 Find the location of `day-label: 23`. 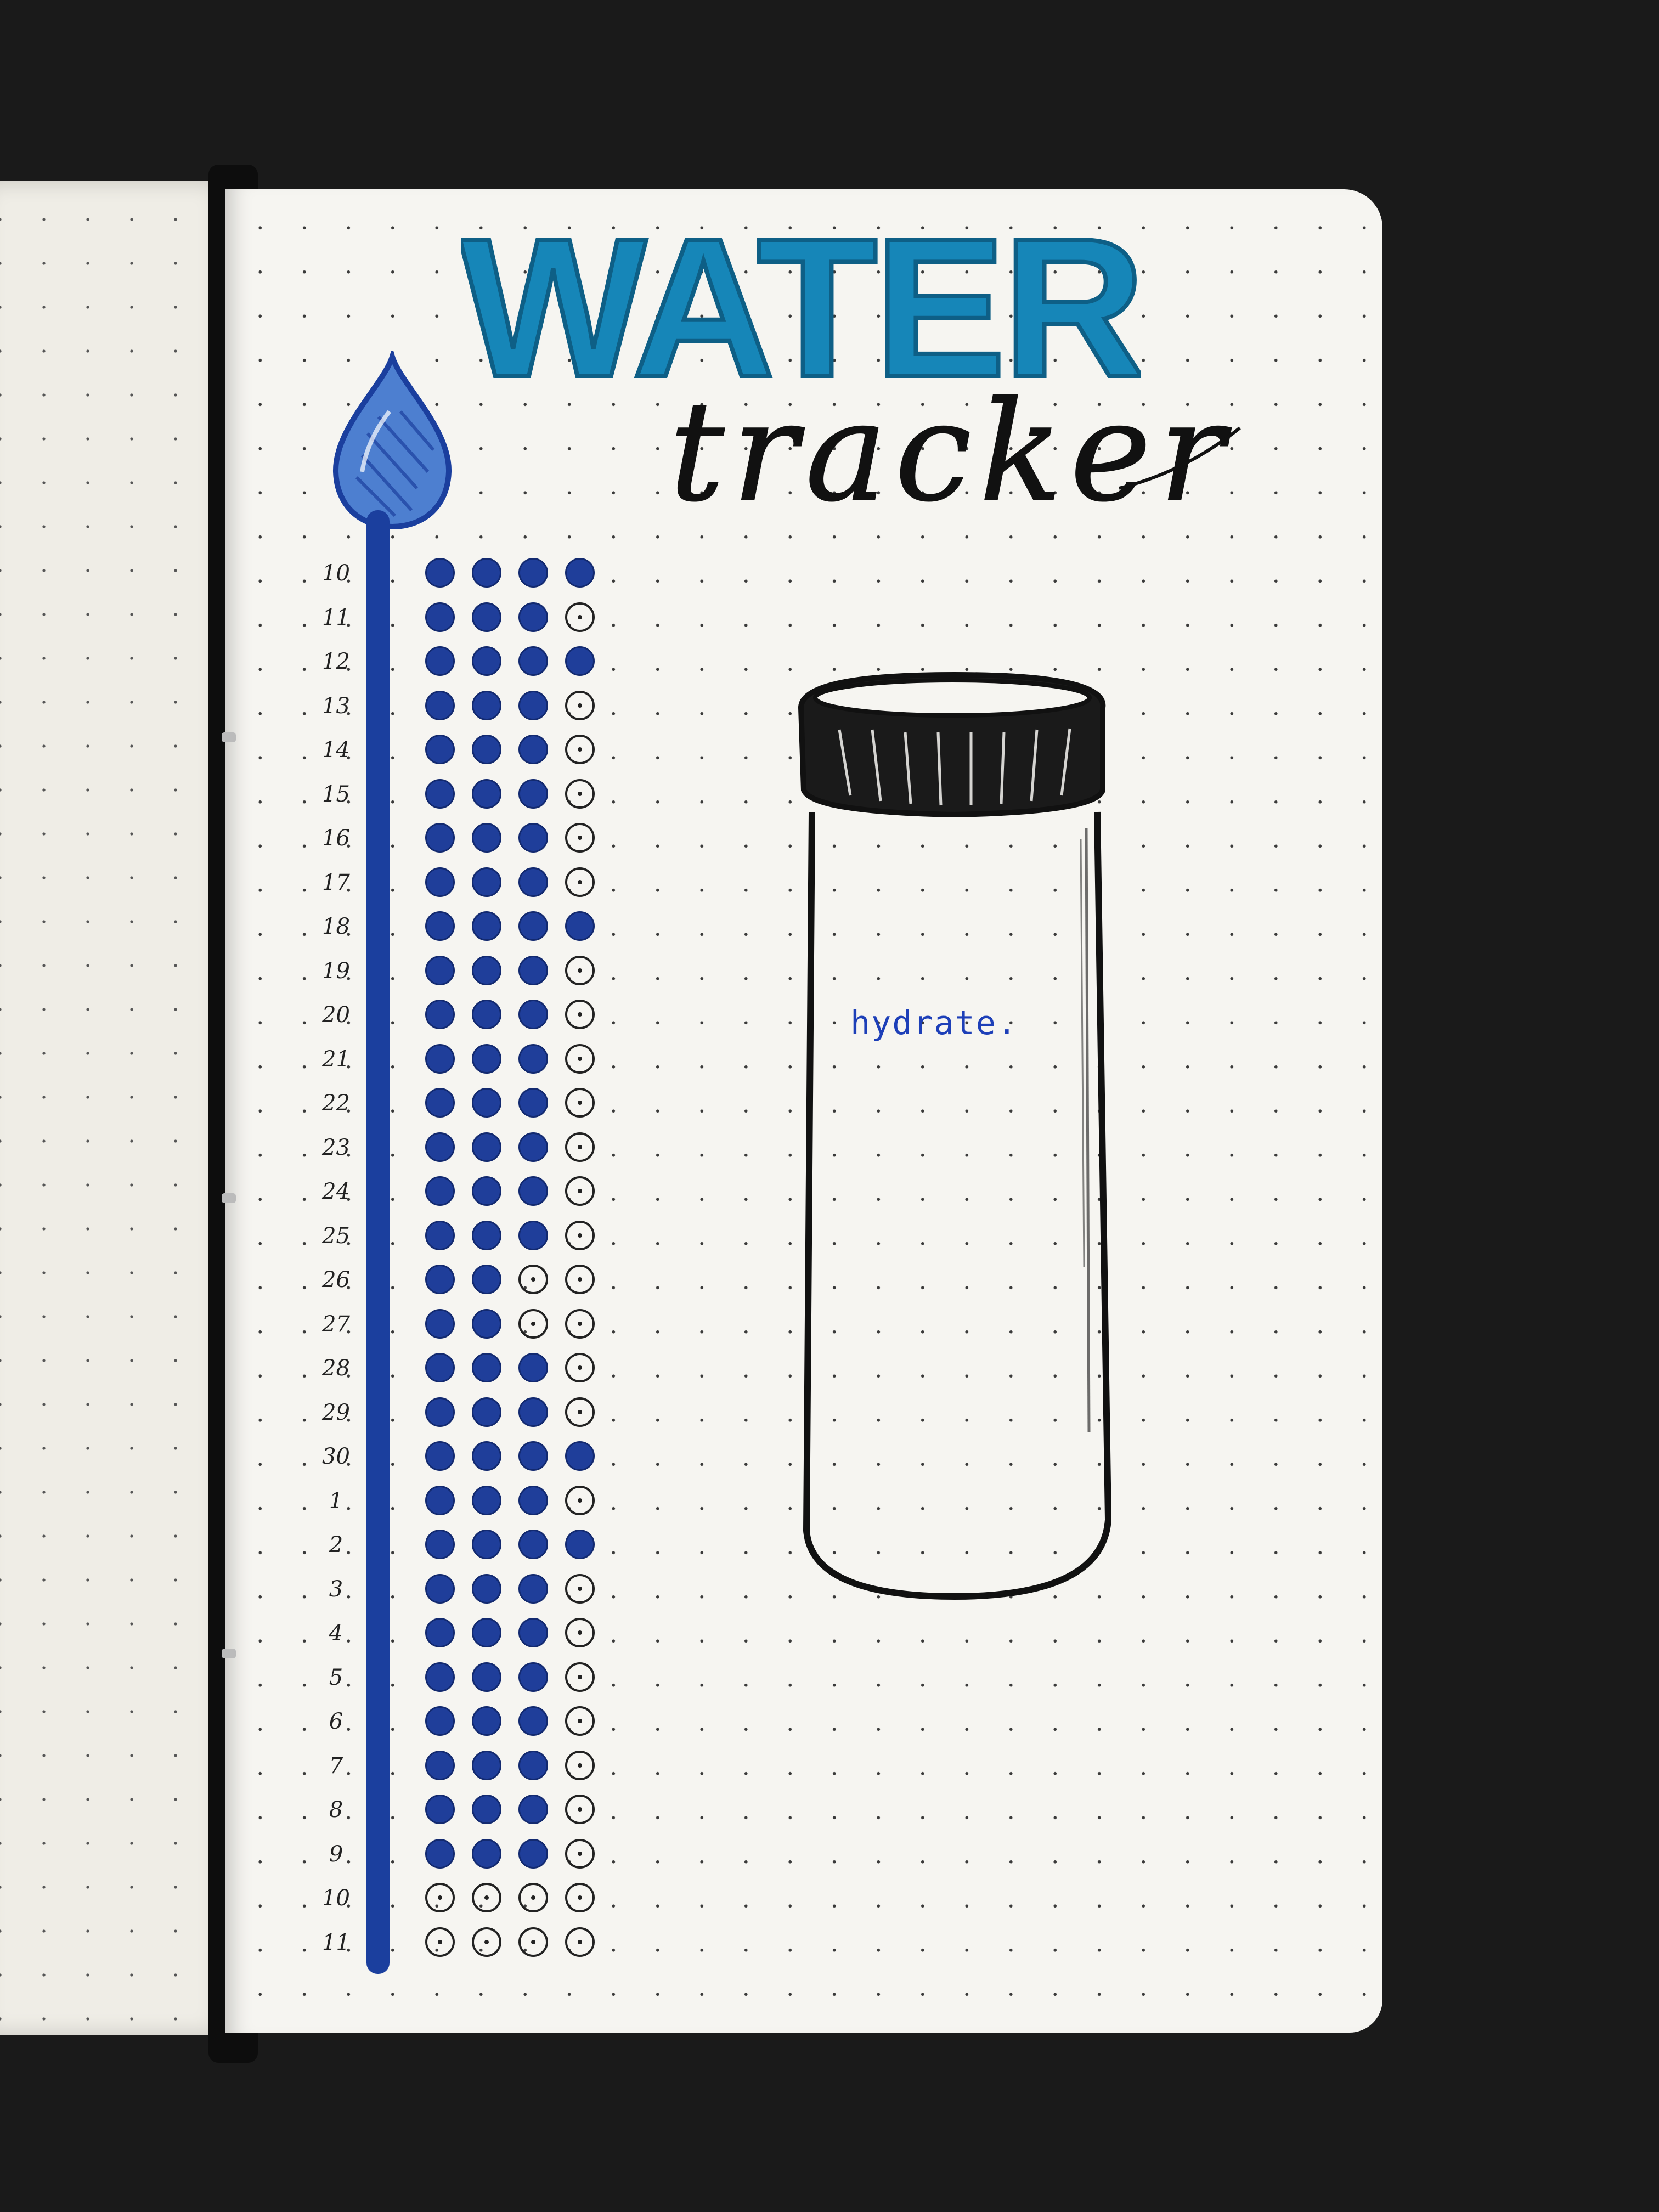

day-label: 23 is located at coordinates (336, 1147).